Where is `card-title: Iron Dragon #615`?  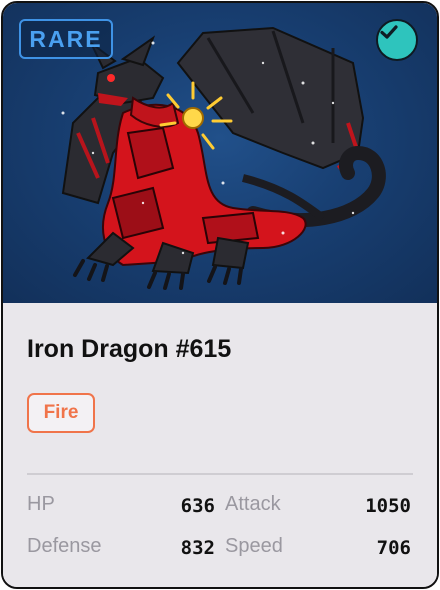
card-title: Iron Dragon #615 is located at coordinates (129, 349).